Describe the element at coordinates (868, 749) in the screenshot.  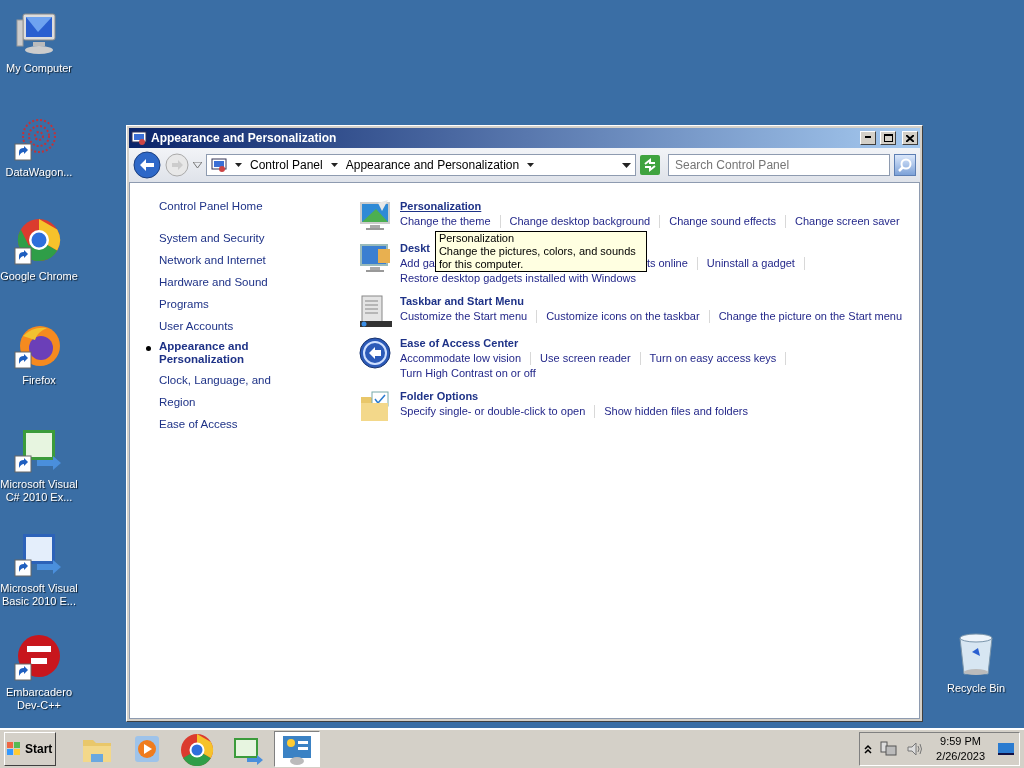
I see `chevron-up-icon` at that location.